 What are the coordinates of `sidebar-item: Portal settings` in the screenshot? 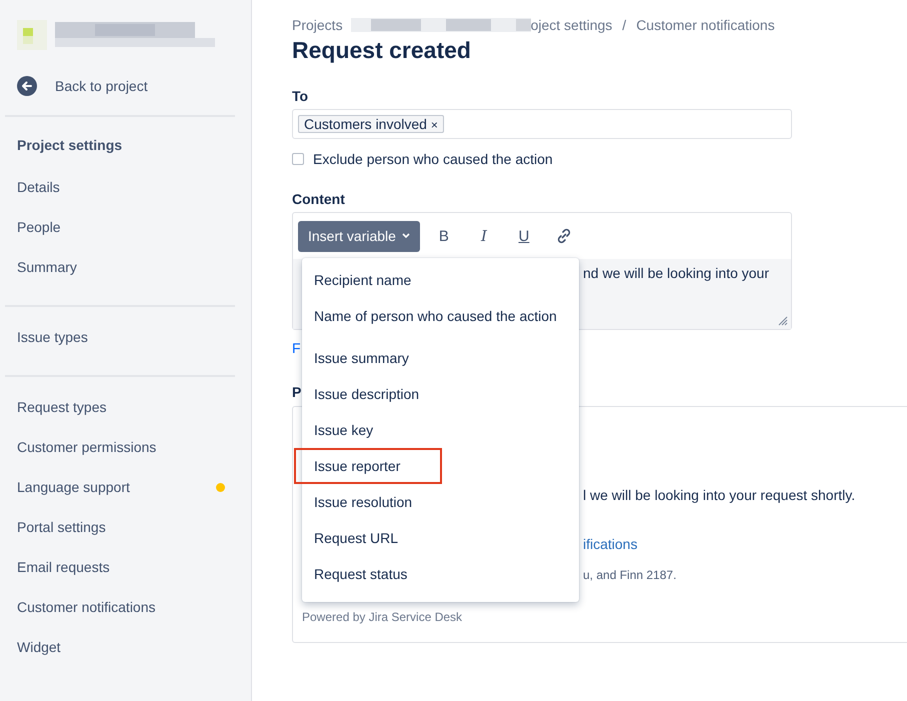 It's located at (120, 527).